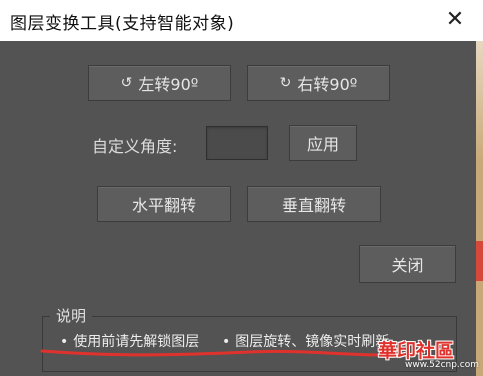 The image size is (483, 376). What do you see at coordinates (71, 315) in the screenshot?
I see `notes-title: 说明` at bounding box center [71, 315].